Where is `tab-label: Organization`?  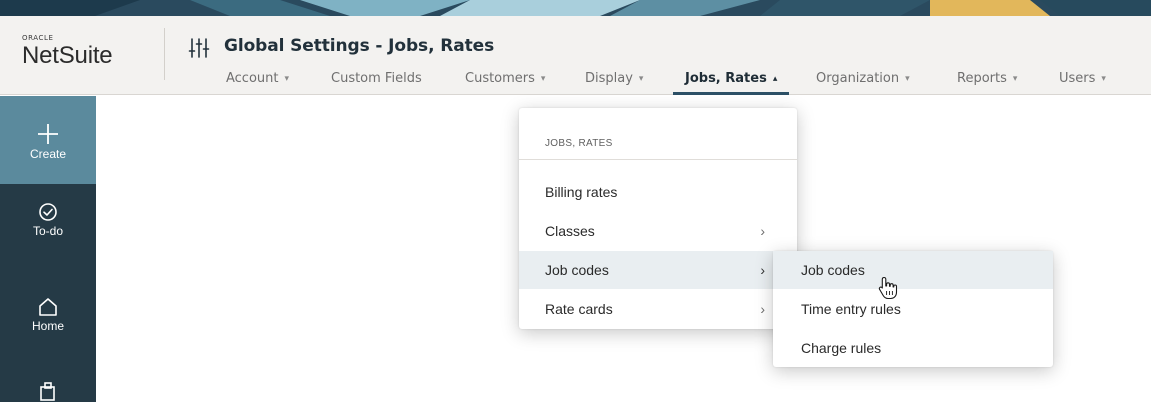
tab-label: Organization is located at coordinates (858, 78).